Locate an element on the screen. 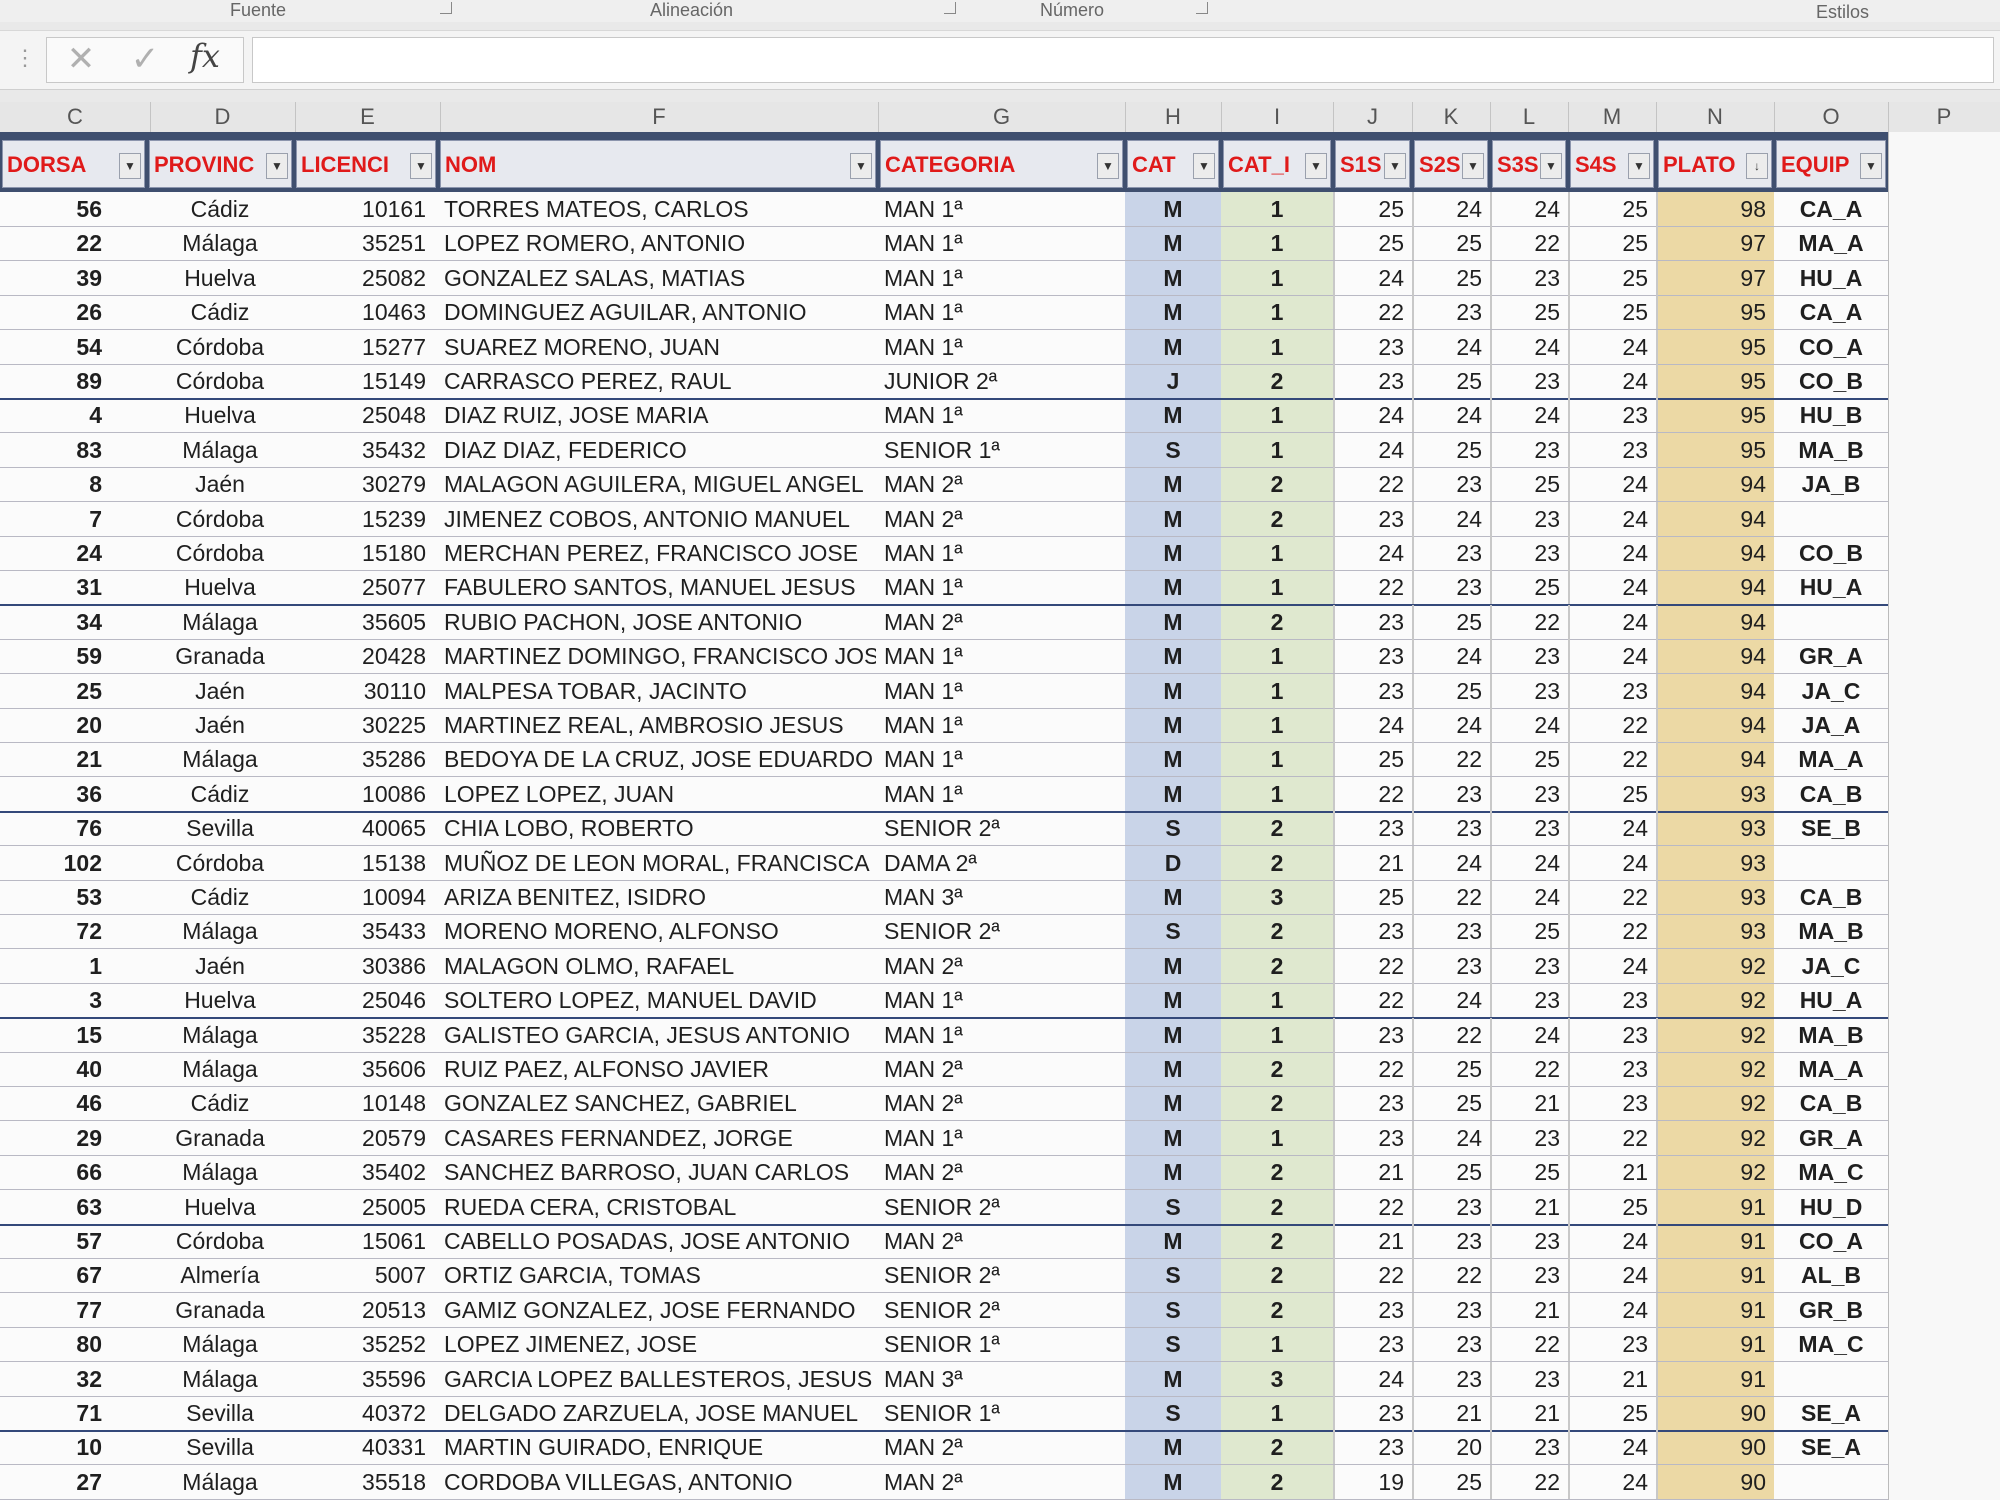 Image resolution: width=2000 pixels, height=1500 pixels. cell-categoria: SENIOR 1ª is located at coordinates (1002, 450).